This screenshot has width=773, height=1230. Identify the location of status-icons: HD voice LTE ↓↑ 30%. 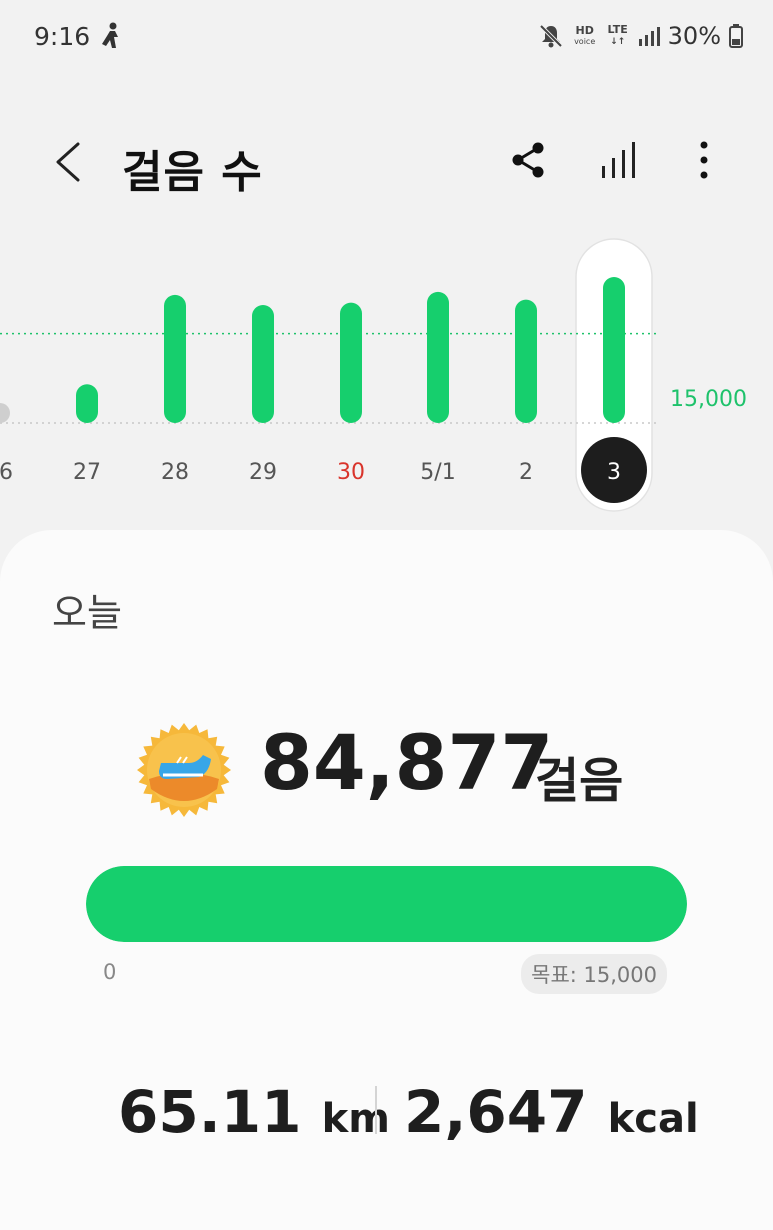
(640, 36).